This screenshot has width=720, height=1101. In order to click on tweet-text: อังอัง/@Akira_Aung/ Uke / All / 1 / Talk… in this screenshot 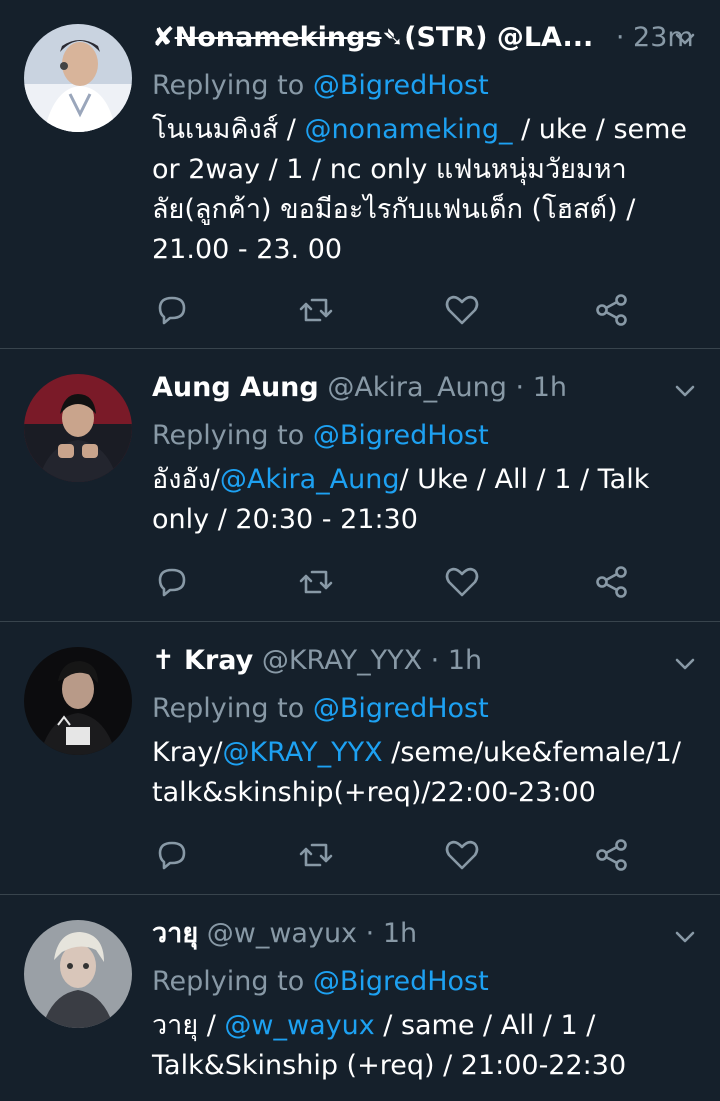, I will do `click(426, 500)`.